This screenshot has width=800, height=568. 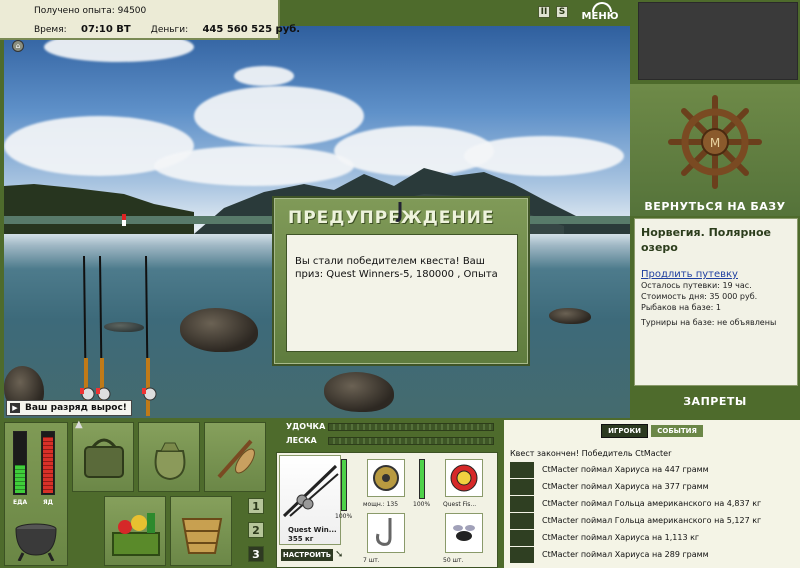 What do you see at coordinates (699, 296) in the screenshot?
I see `day-cost-text: Стоимость дня: 35 000 руб.` at bounding box center [699, 296].